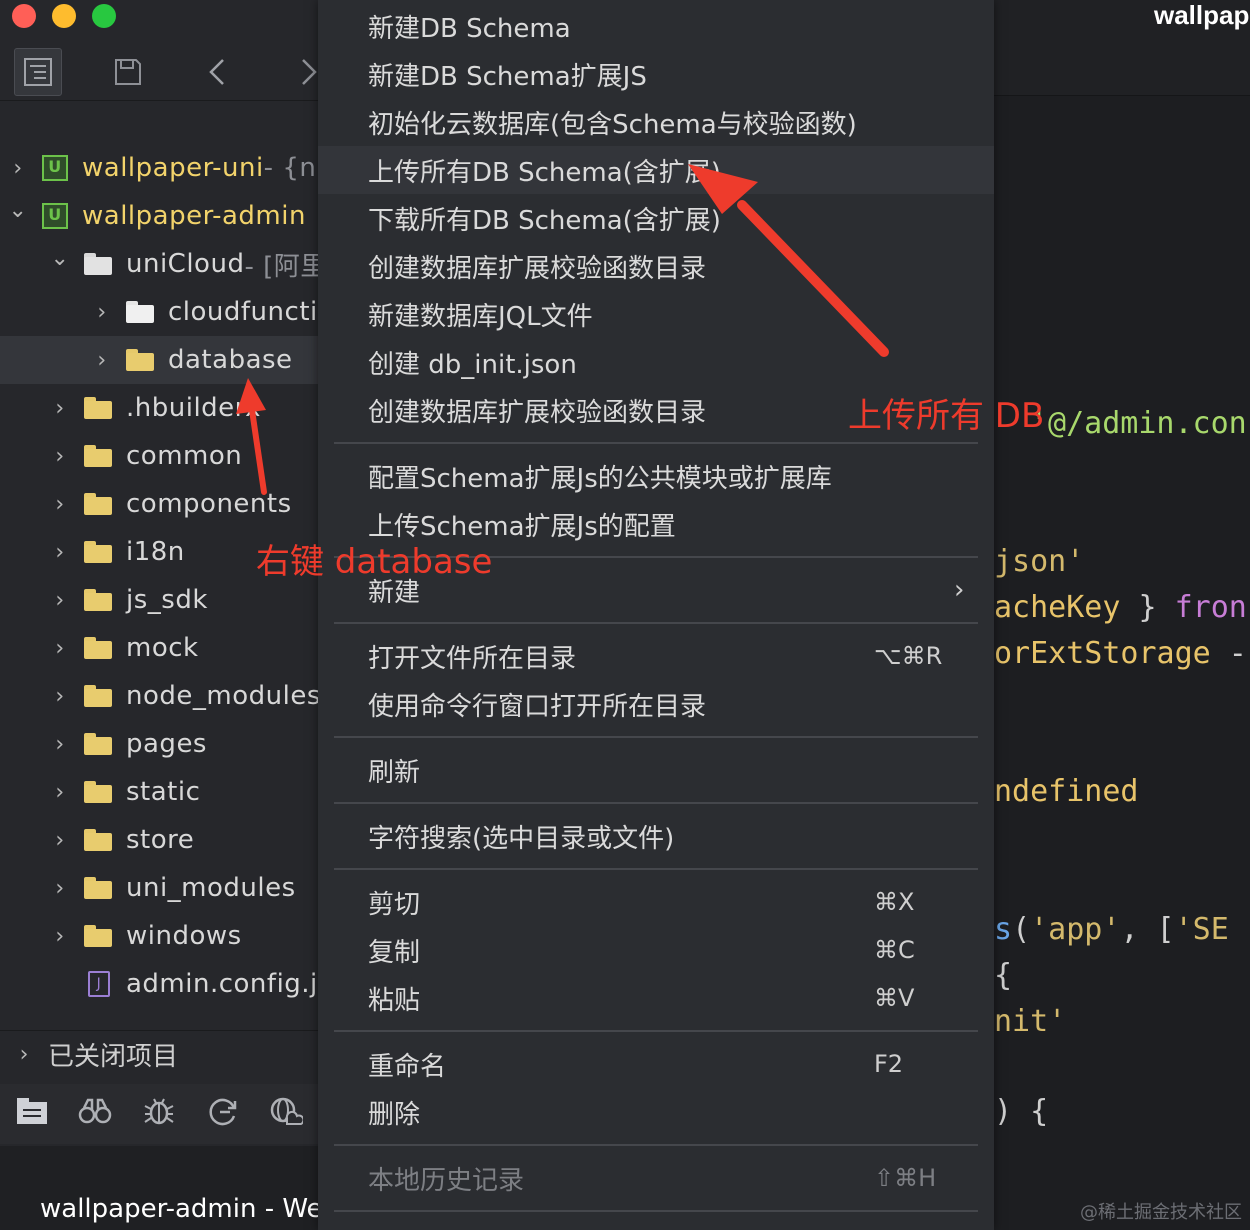 The width and height of the screenshot is (1250, 1230). Describe the element at coordinates (258, 451) in the screenshot. I see `arrow-to-database-folder` at that location.